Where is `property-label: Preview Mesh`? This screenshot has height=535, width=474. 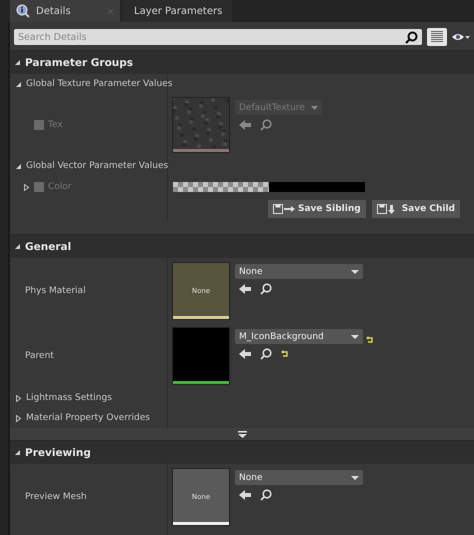 property-label: Preview Mesh is located at coordinates (56, 497).